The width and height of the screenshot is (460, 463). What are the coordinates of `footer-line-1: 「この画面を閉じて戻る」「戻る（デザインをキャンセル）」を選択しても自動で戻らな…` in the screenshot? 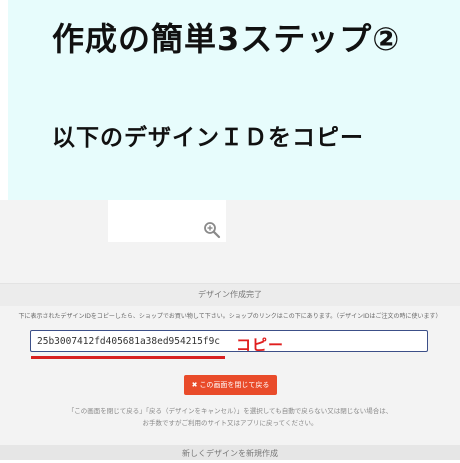 It's located at (230, 411).